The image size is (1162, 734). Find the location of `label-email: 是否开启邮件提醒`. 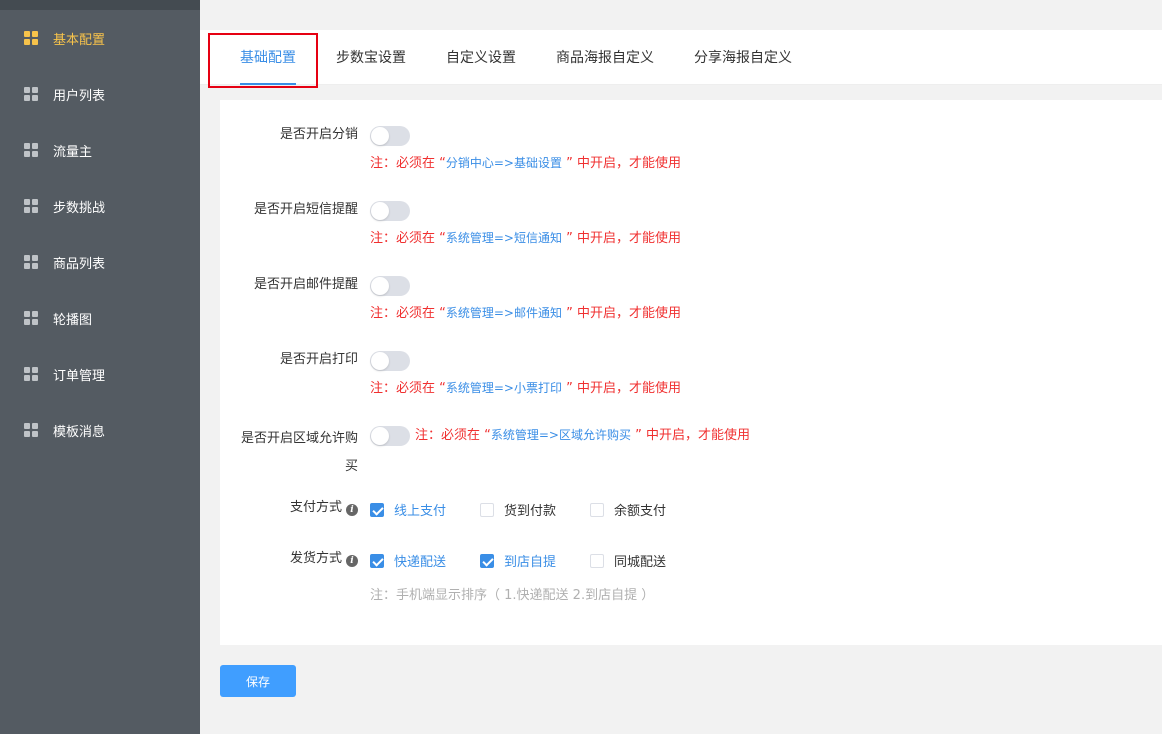

label-email: 是否开启邮件提醒 is located at coordinates (305, 284).